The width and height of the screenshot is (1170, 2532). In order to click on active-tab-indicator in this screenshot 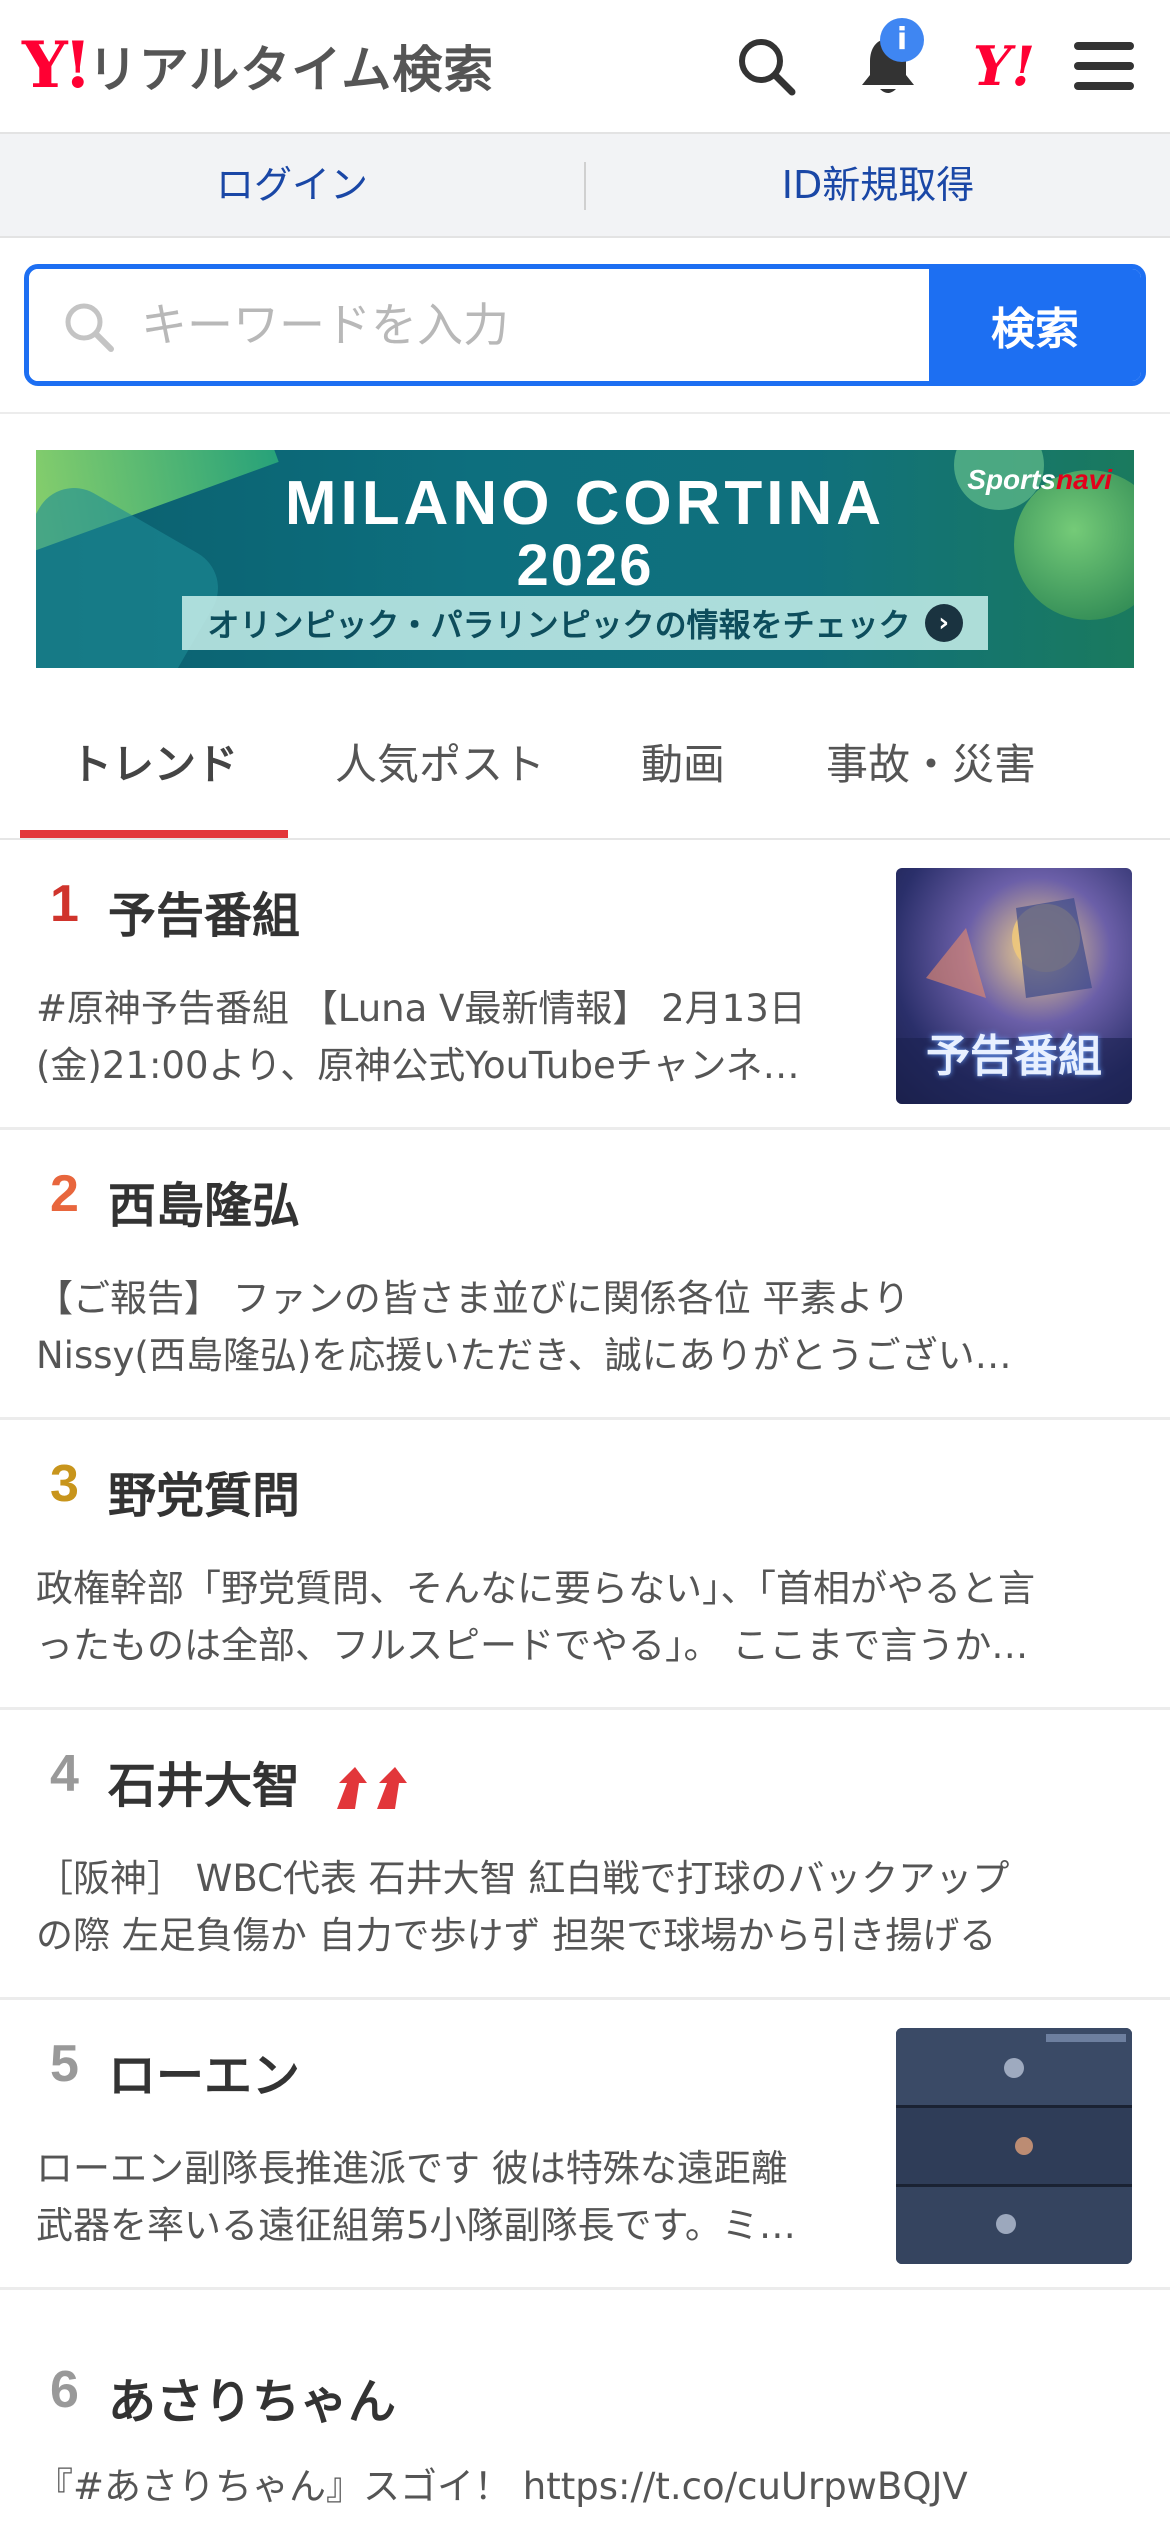, I will do `click(154, 834)`.